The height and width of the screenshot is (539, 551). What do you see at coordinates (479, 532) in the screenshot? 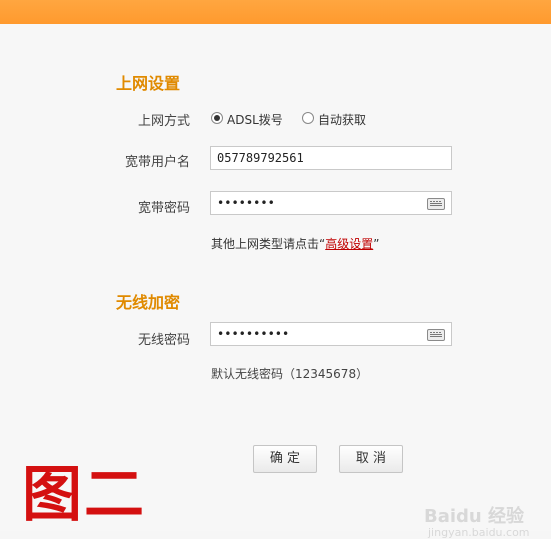
I see `baidu-watermark-url: jingyan.baidu.com` at bounding box center [479, 532].